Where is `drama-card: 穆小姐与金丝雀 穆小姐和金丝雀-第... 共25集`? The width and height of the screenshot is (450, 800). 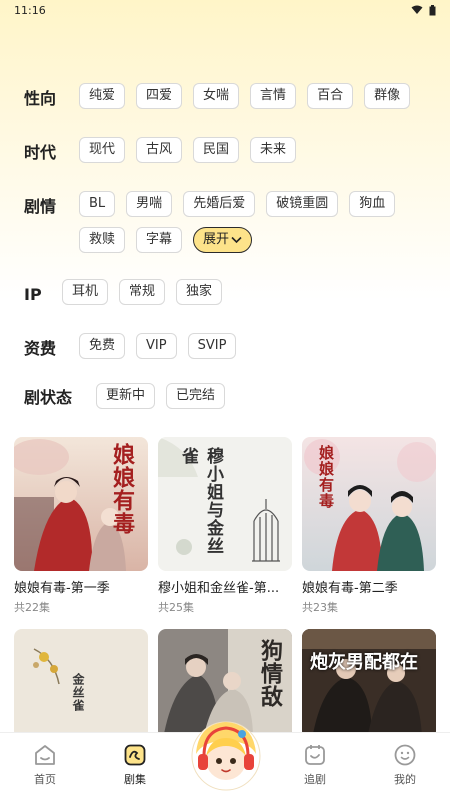
drama-card: 穆小姐与金丝雀 穆小姐和金丝雀-第... 共25集 is located at coordinates (225, 526).